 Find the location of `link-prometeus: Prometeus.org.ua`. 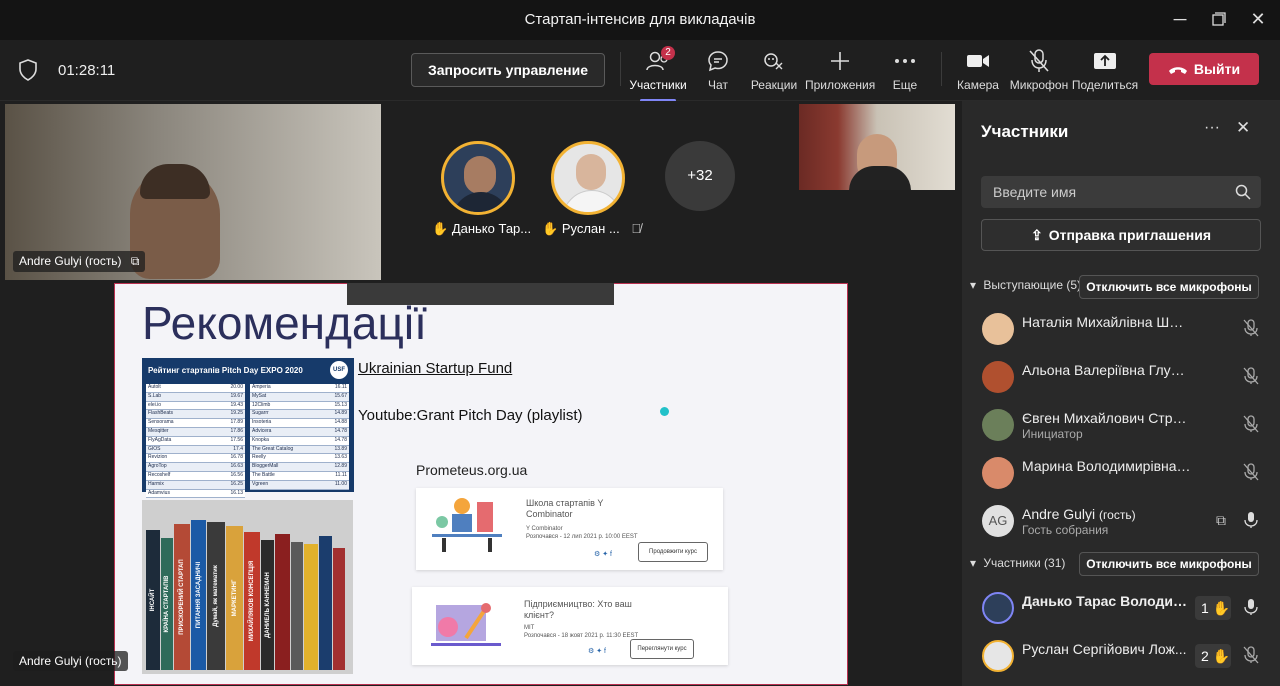

link-prometeus: Prometeus.org.ua is located at coordinates (471, 470).